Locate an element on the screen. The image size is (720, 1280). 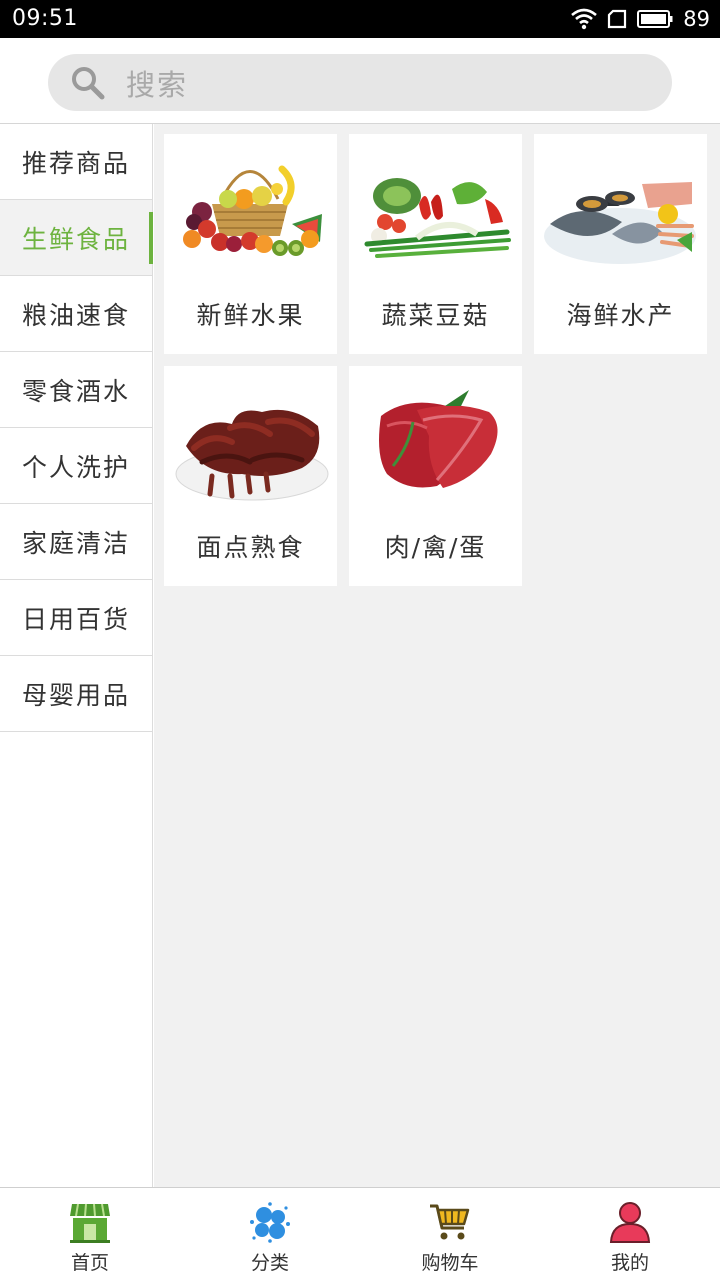
category-card-deli: 面点熟食 is located at coordinates (250, 476).